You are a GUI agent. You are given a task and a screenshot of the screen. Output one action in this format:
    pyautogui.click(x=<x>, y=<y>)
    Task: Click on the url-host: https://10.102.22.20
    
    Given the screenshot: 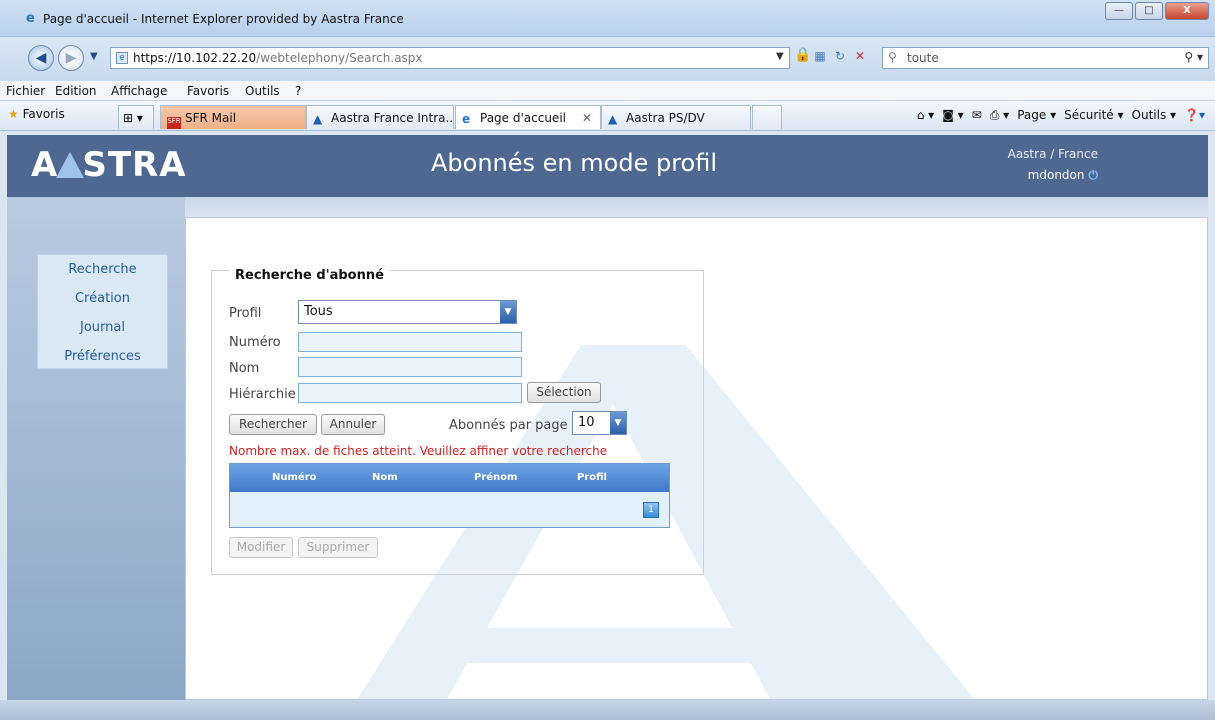 What is the action you would take?
    pyautogui.click(x=195, y=58)
    